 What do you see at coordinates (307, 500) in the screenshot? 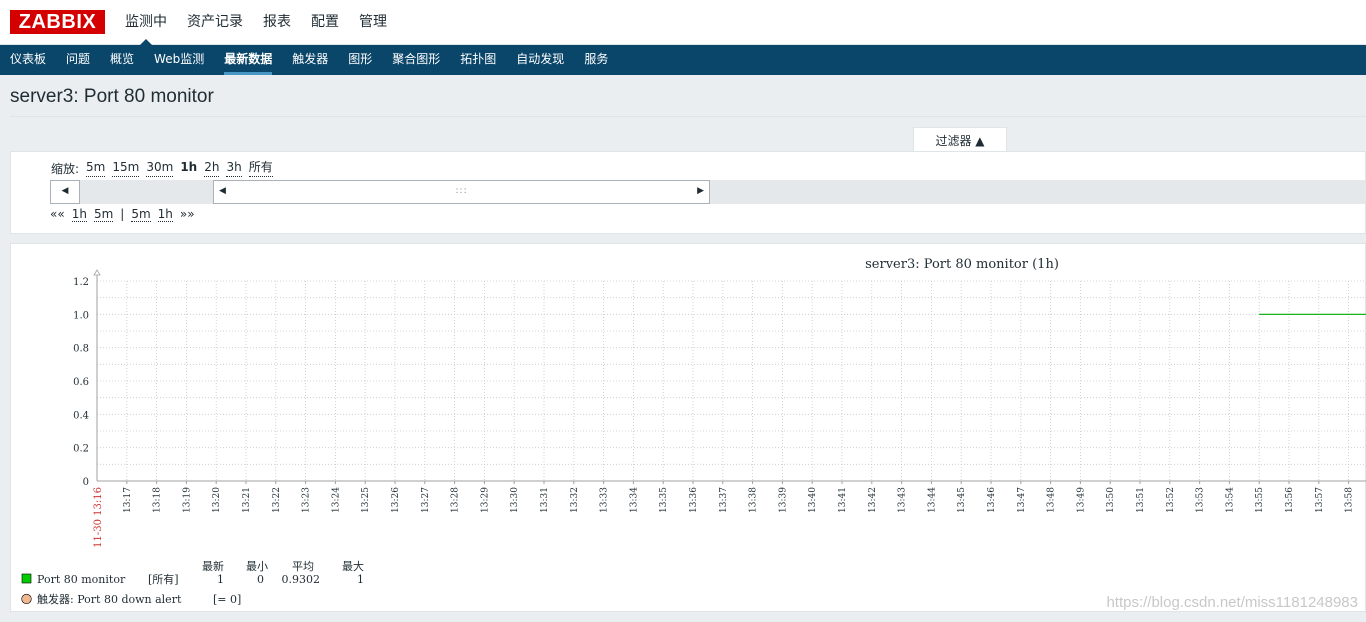
I see `x-tick-label: 13:23` at bounding box center [307, 500].